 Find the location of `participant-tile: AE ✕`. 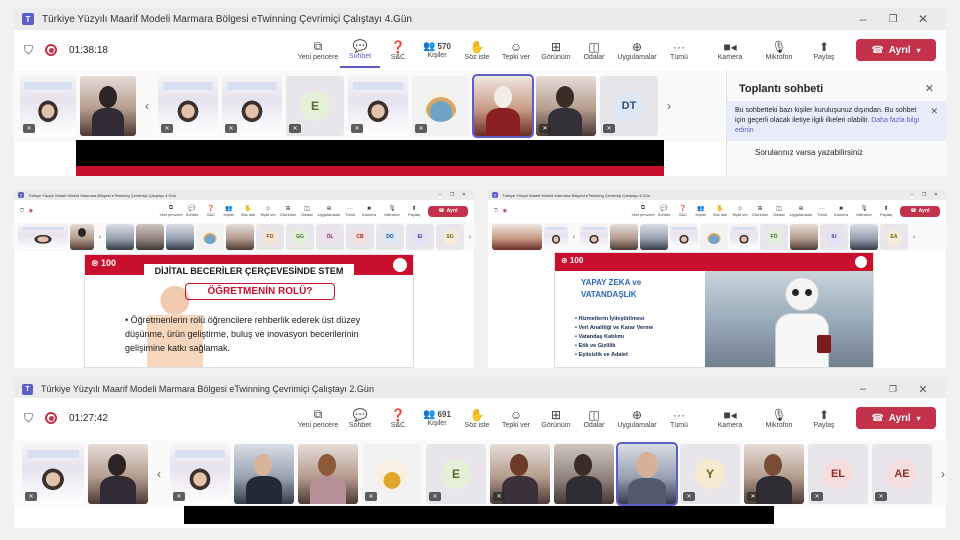

participant-tile: AE ✕ is located at coordinates (902, 474).